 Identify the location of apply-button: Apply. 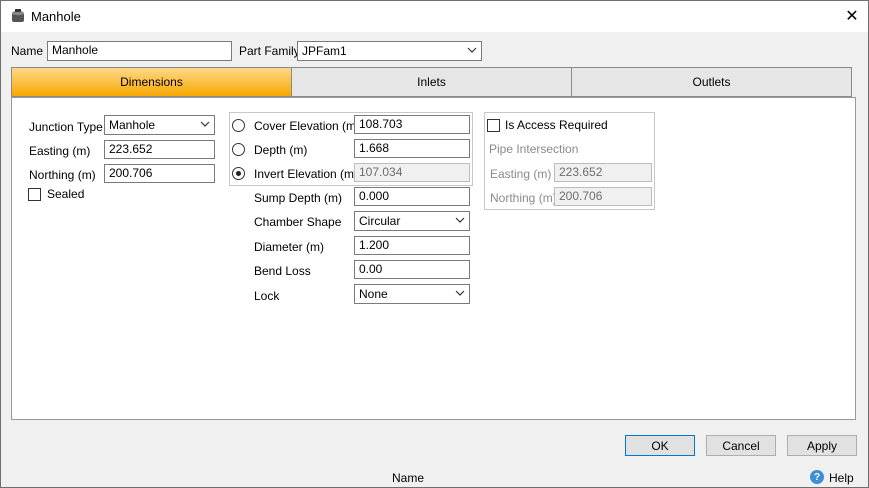
(822, 445).